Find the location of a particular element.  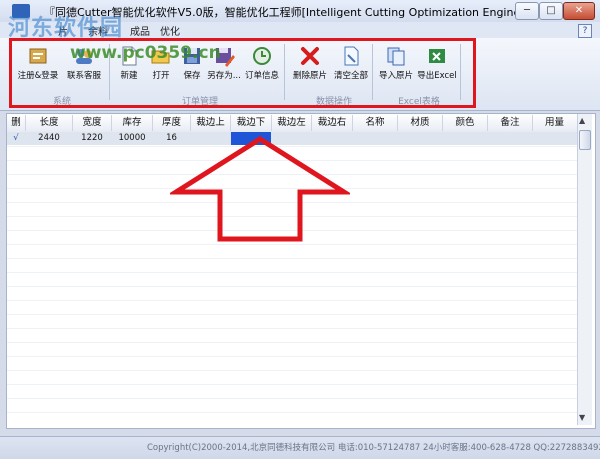

watermark-text: 河东软件园 is located at coordinates (66, 28).